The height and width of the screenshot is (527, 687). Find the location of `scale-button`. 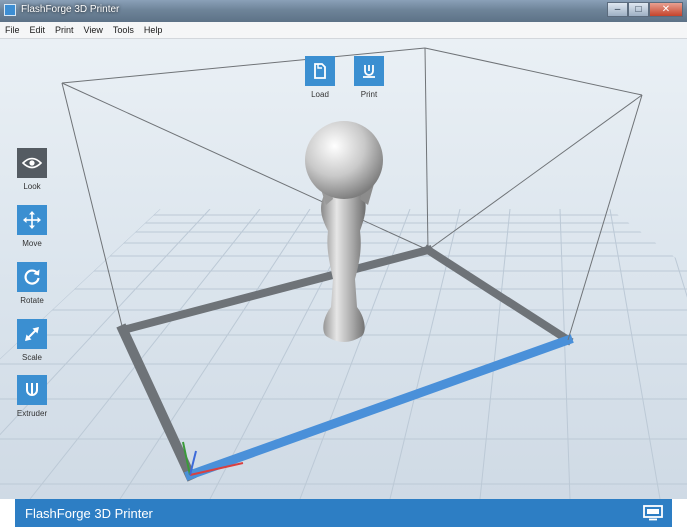

scale-button is located at coordinates (32, 334).